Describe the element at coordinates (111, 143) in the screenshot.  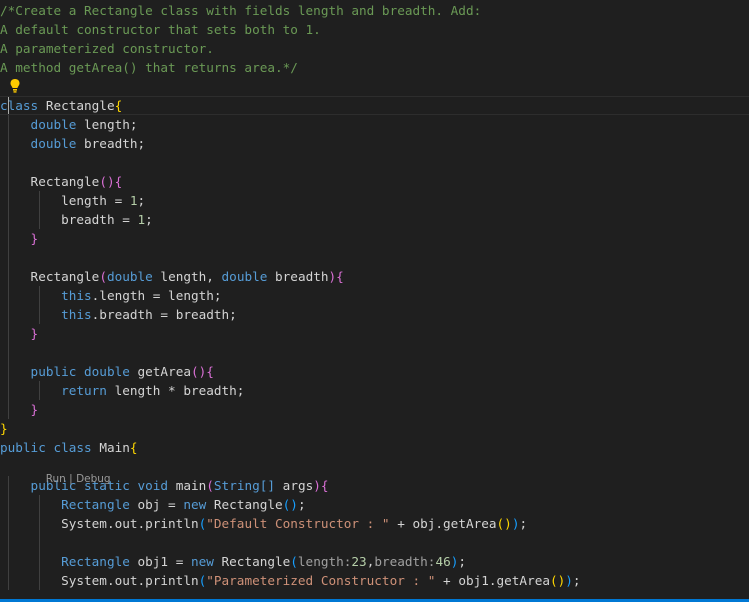
I see `code-token: breadth;` at that location.